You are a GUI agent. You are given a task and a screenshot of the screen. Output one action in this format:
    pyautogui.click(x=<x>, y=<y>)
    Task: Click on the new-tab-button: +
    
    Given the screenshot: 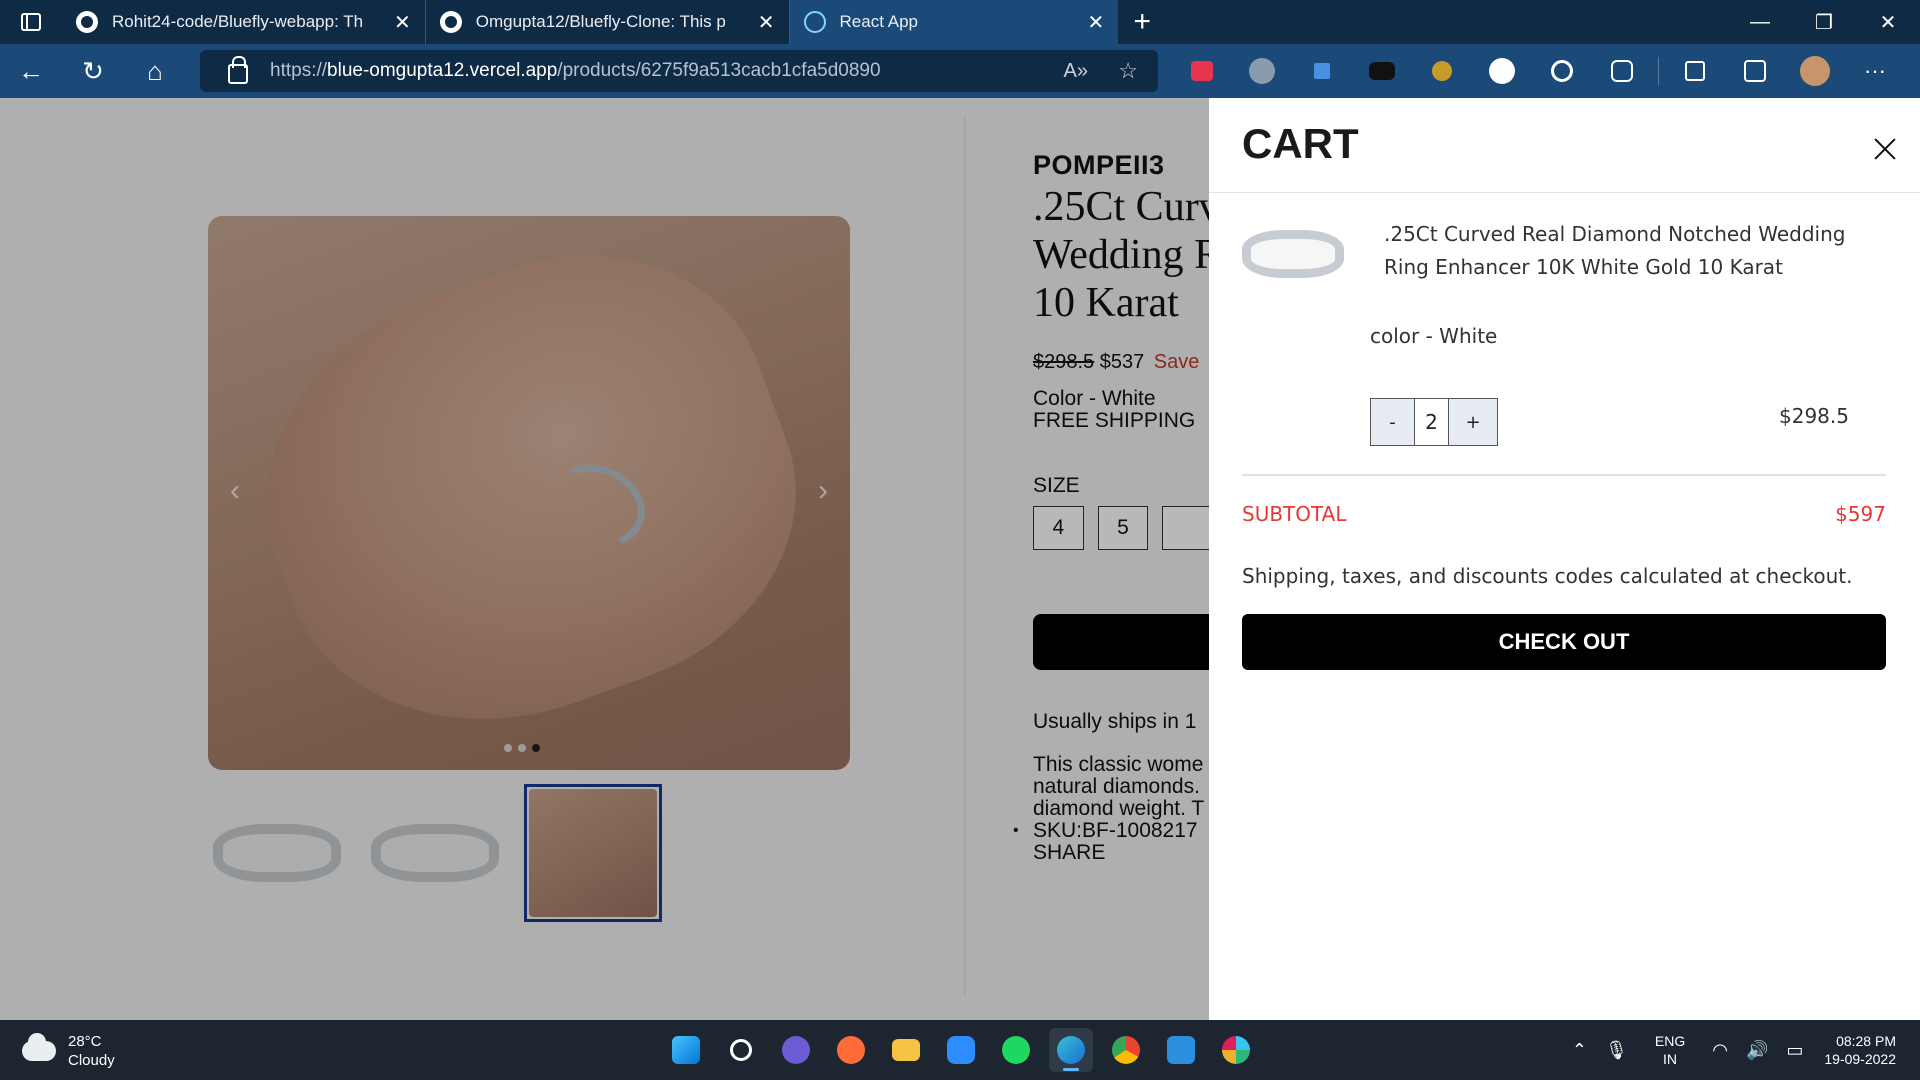 What is the action you would take?
    pyautogui.click(x=1142, y=22)
    